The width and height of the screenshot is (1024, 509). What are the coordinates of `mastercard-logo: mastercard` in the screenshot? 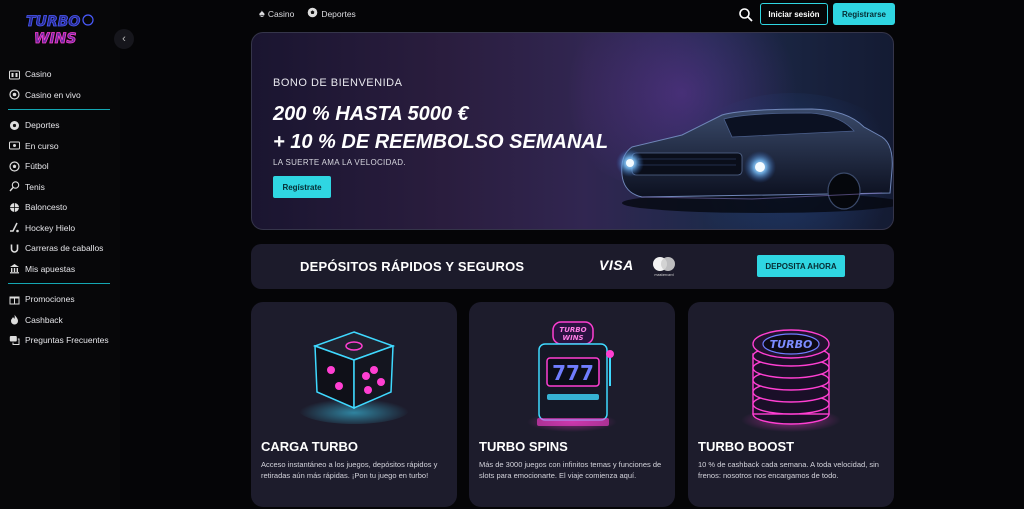 It's located at (664, 267).